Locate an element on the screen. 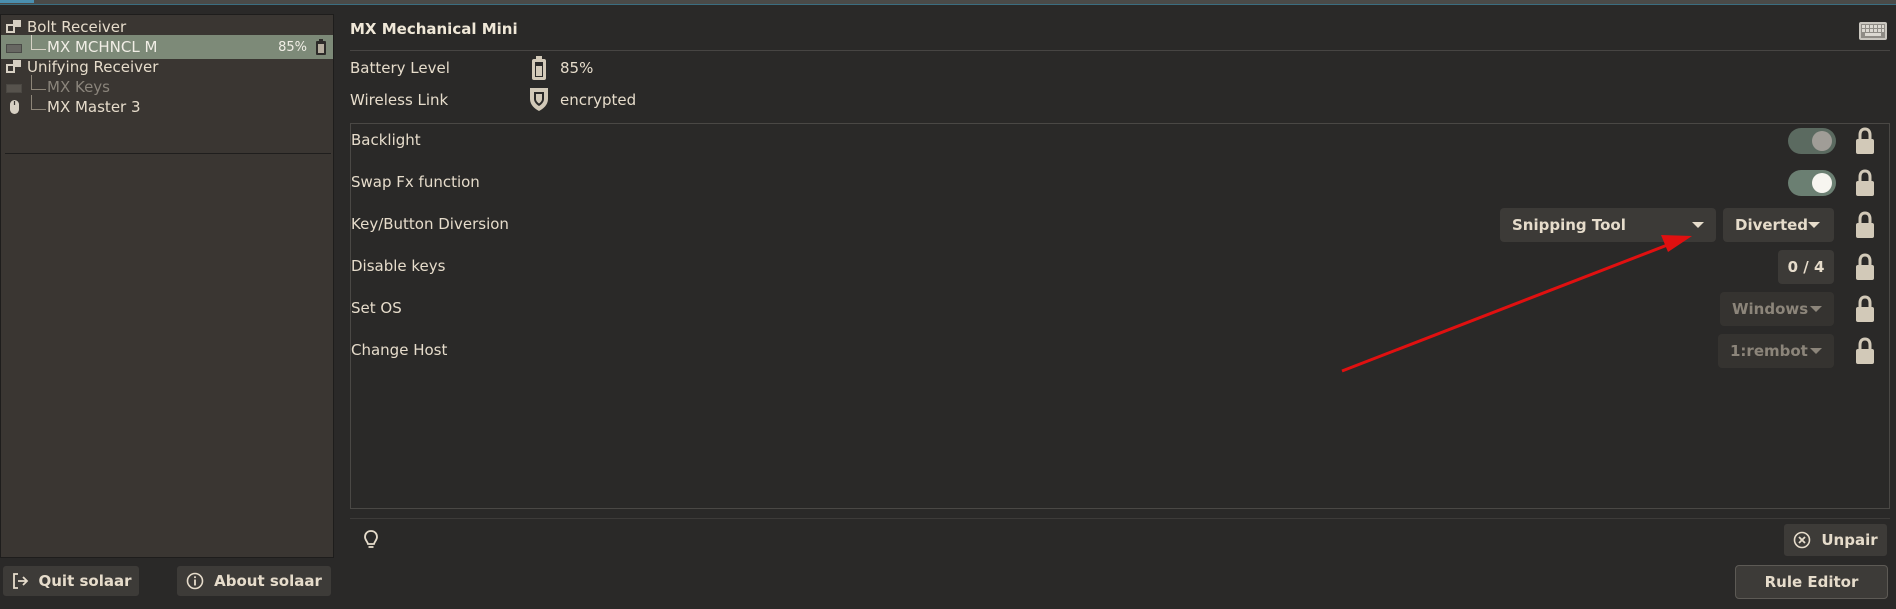 This screenshot has width=1896, height=609. device-battery-percent: 85% is located at coordinates (292, 47).